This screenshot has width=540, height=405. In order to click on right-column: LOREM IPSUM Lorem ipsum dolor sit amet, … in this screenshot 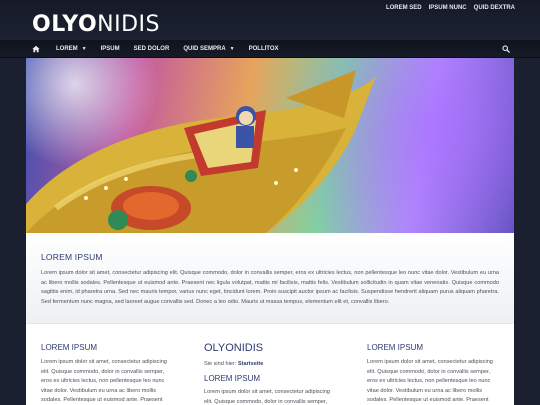, I will do `click(432, 374)`.